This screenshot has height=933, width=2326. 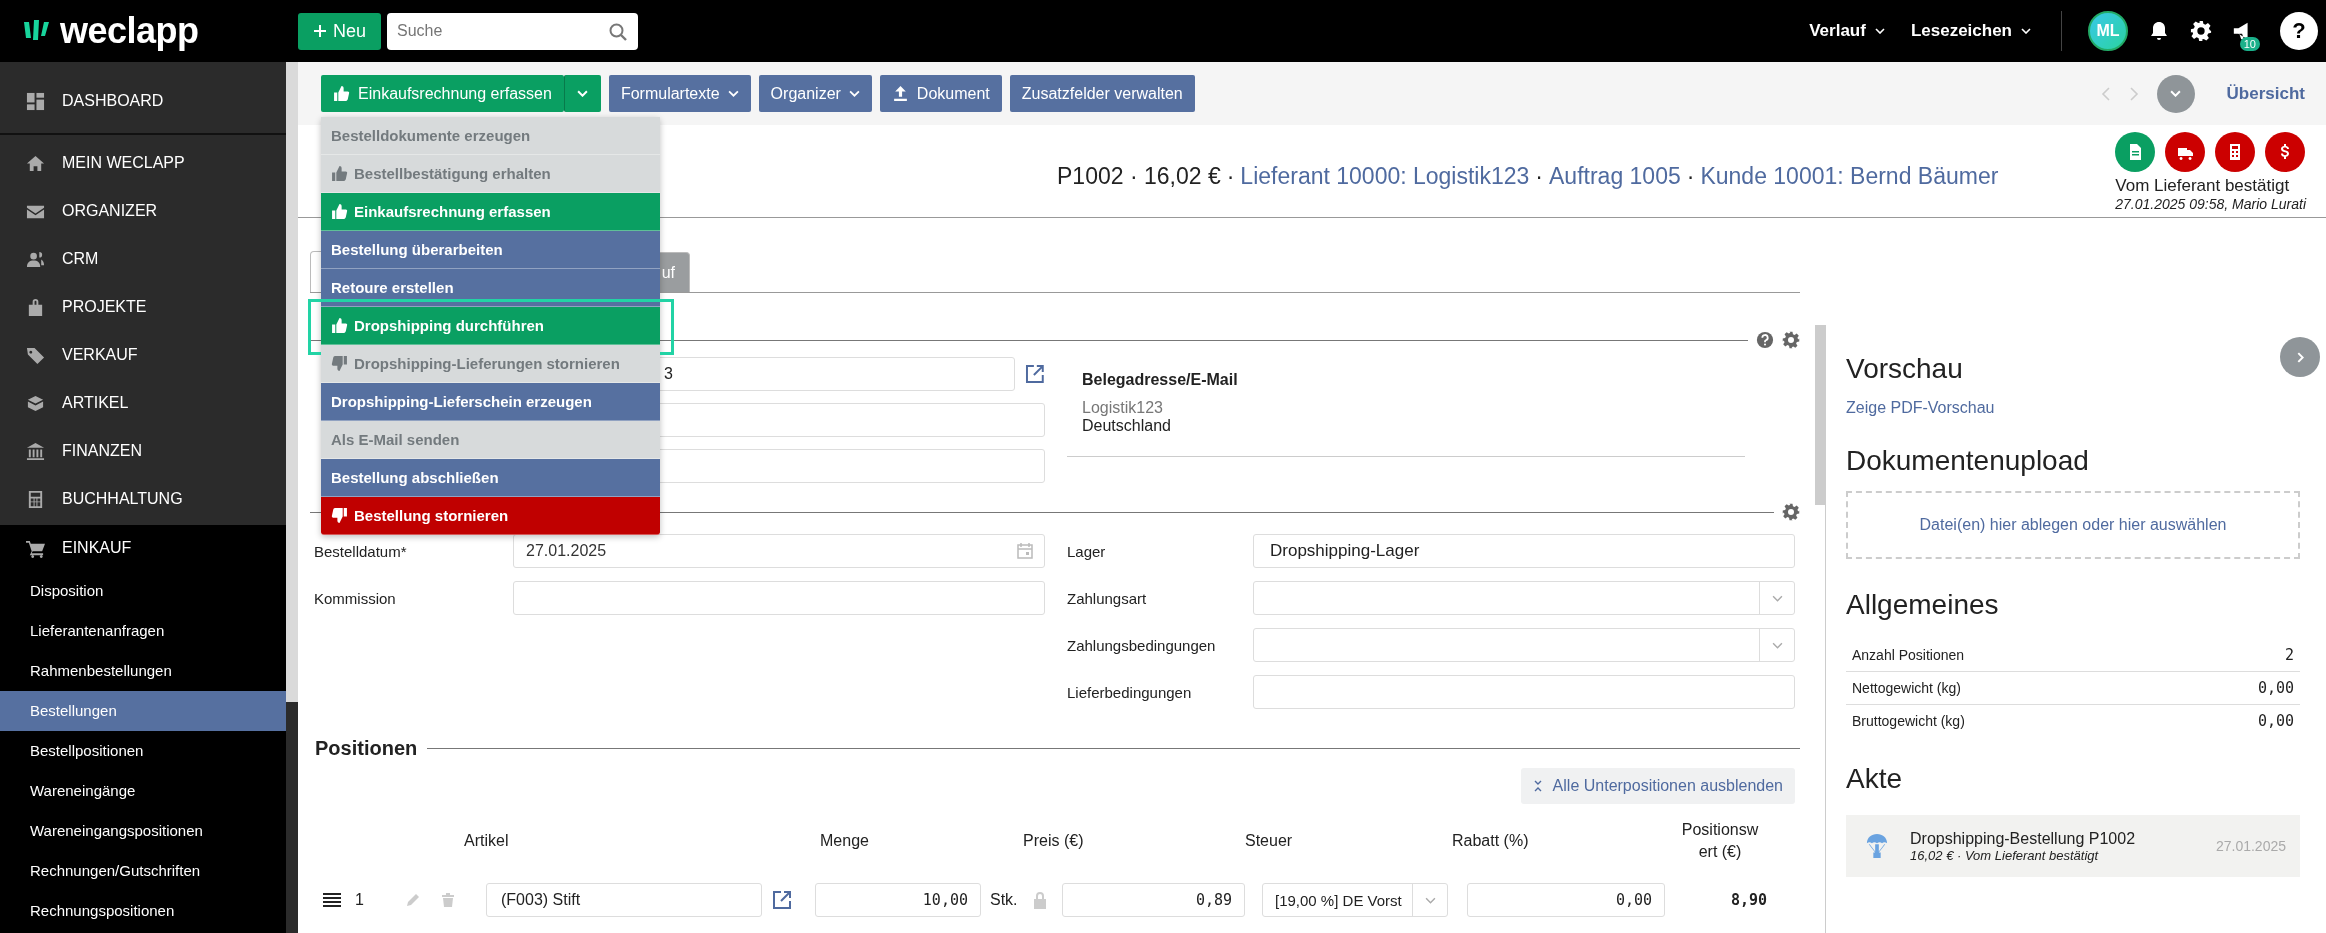 I want to click on page-title: P1002 · 16,02 €, so click(x=1139, y=176).